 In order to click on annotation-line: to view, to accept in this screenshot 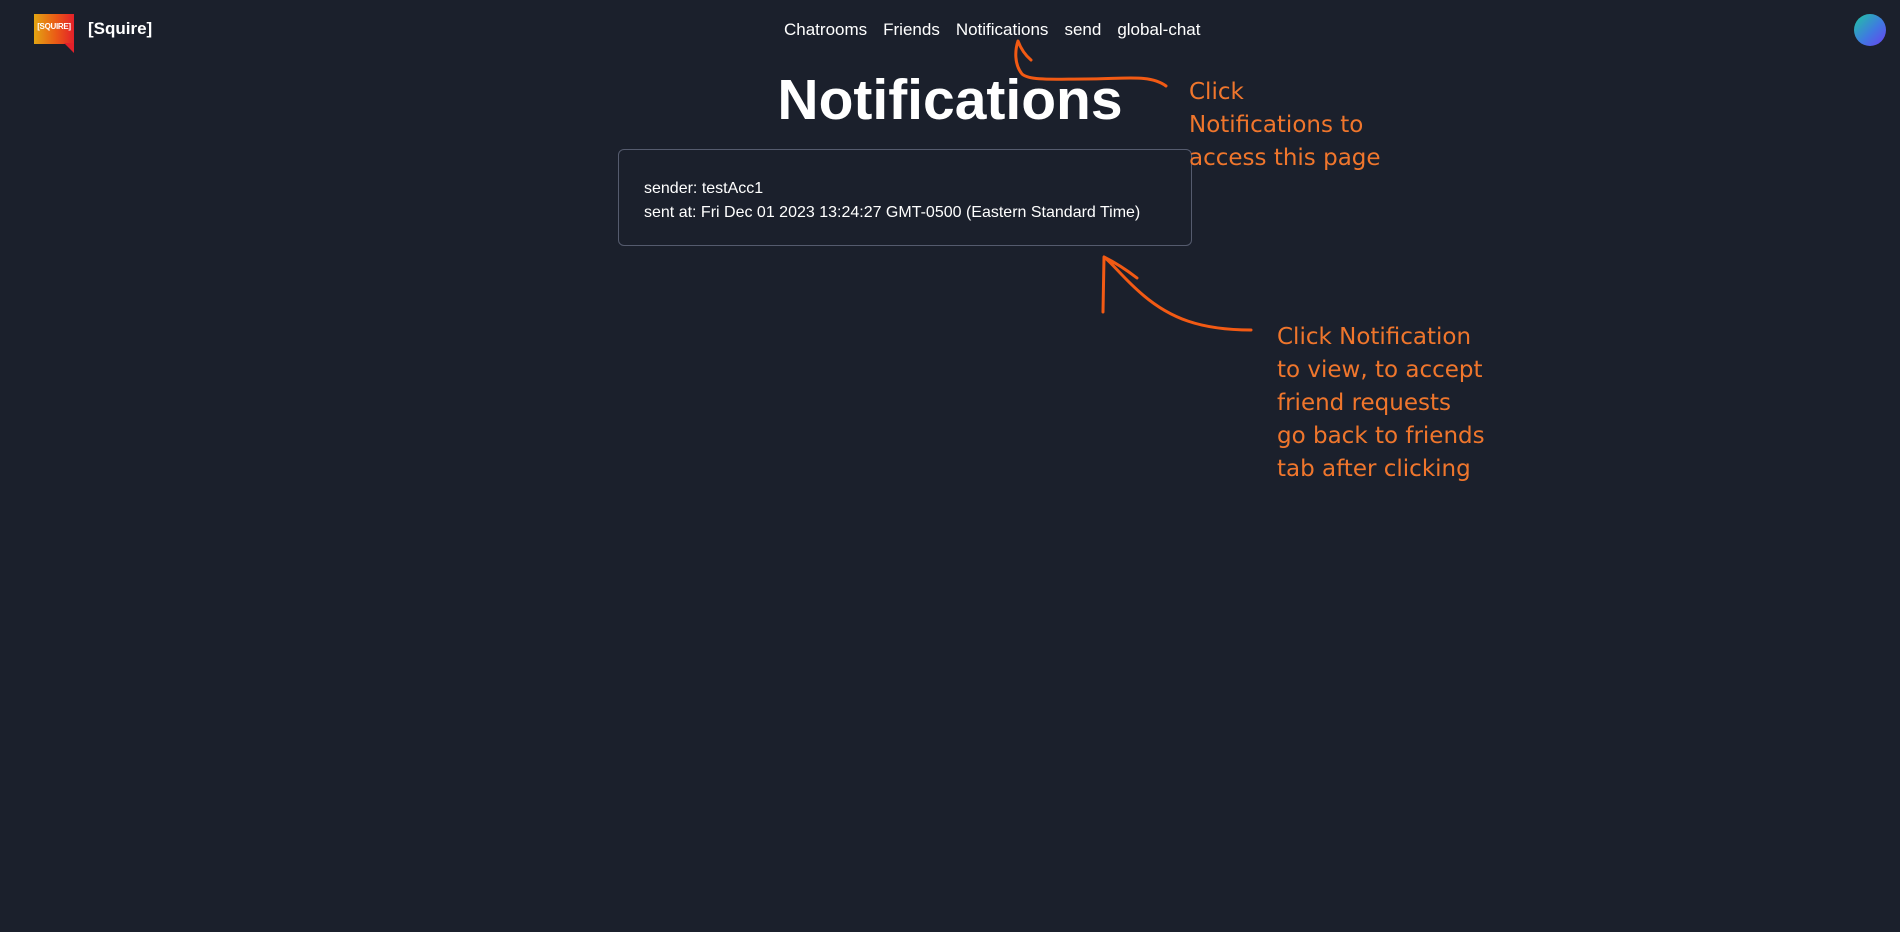, I will do `click(1380, 370)`.